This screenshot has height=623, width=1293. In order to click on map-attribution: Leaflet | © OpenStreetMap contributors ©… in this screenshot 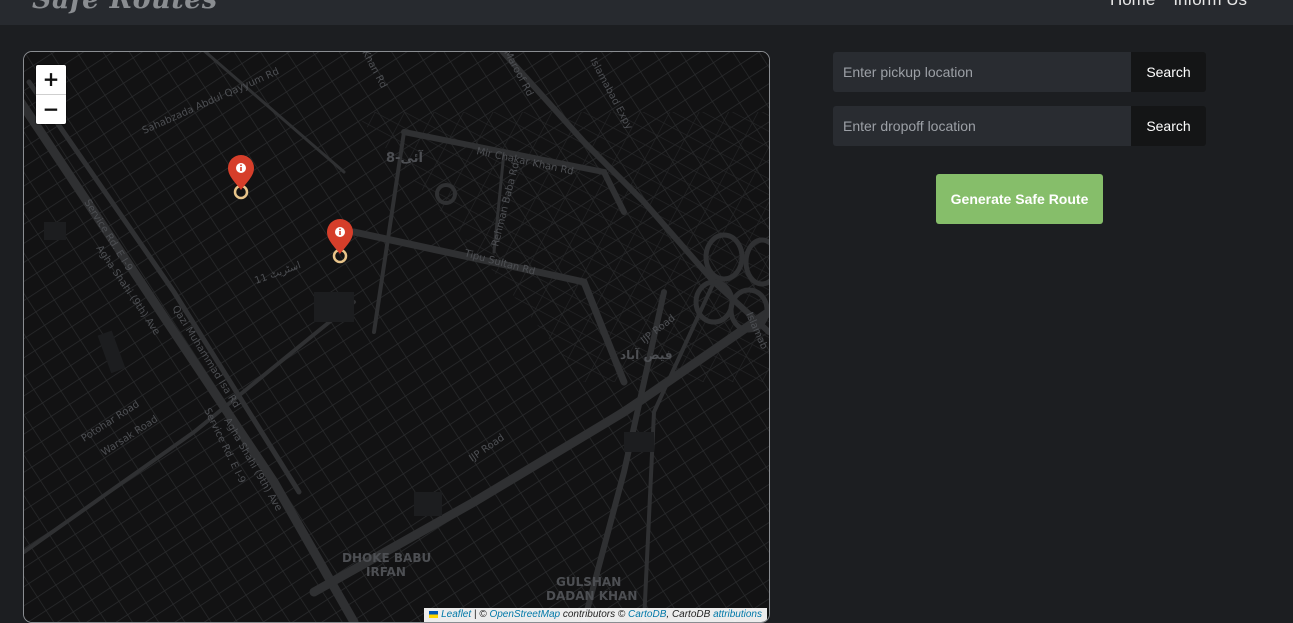, I will do `click(595, 615)`.